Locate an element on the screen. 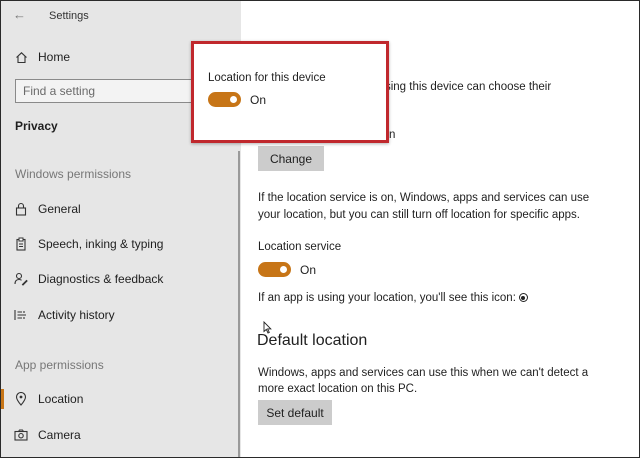 This screenshot has width=640, height=458. default-info-line2: more exact location on this PC. is located at coordinates (338, 389).